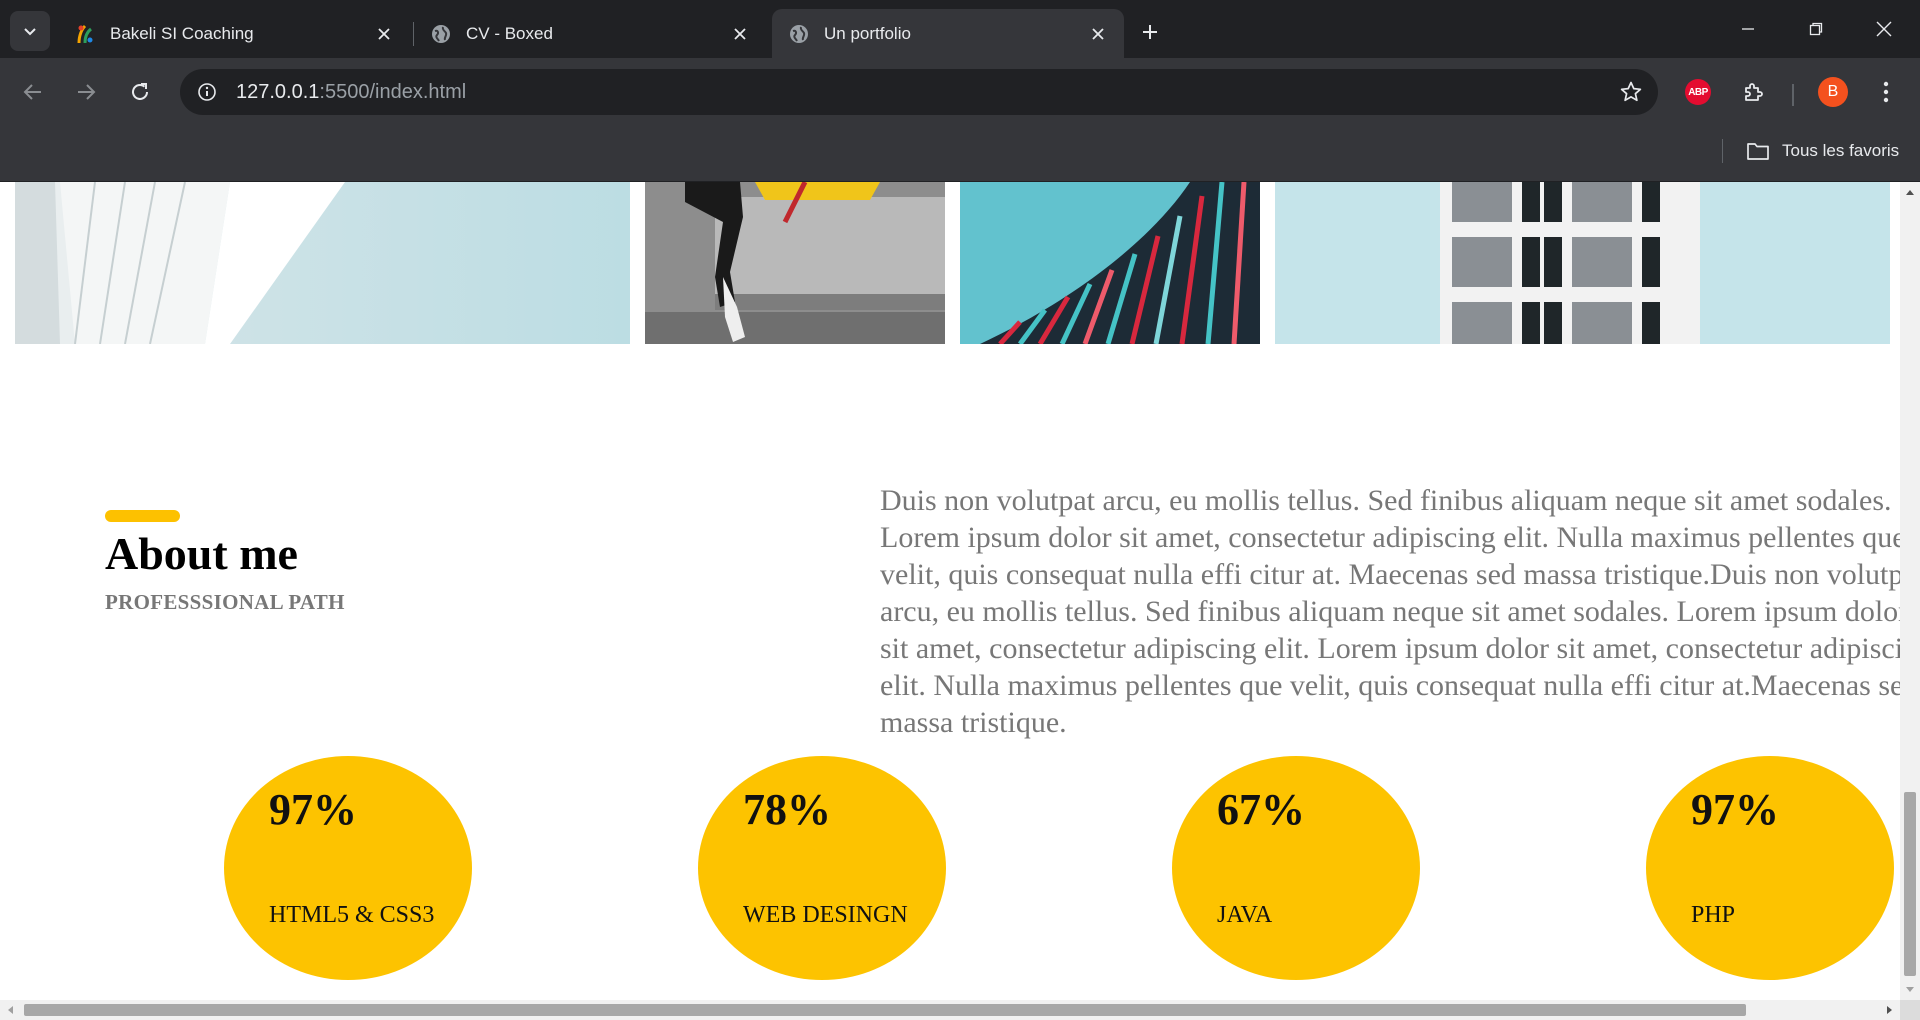 The width and height of the screenshot is (1920, 1020). Describe the element at coordinates (10, 1010) in the screenshot. I see `scroll-left-arrow-icon` at that location.